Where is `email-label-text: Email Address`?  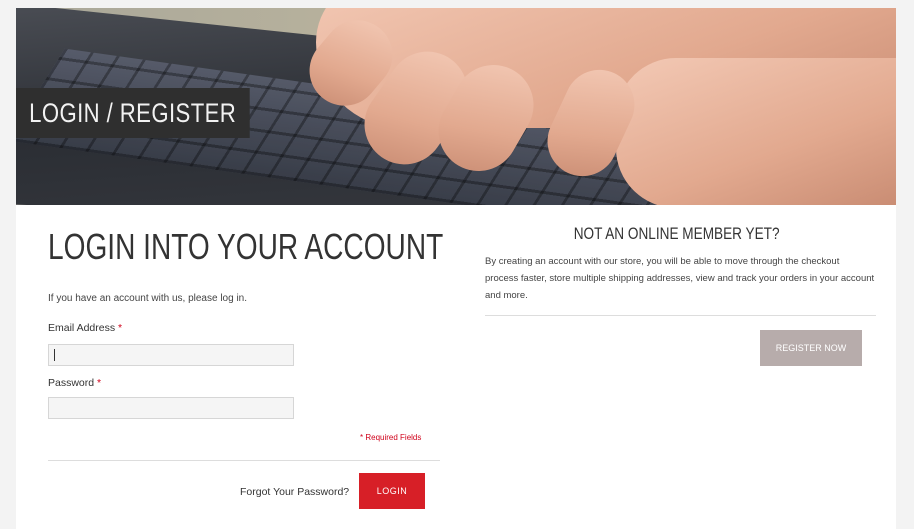 email-label-text: Email Address is located at coordinates (82, 328).